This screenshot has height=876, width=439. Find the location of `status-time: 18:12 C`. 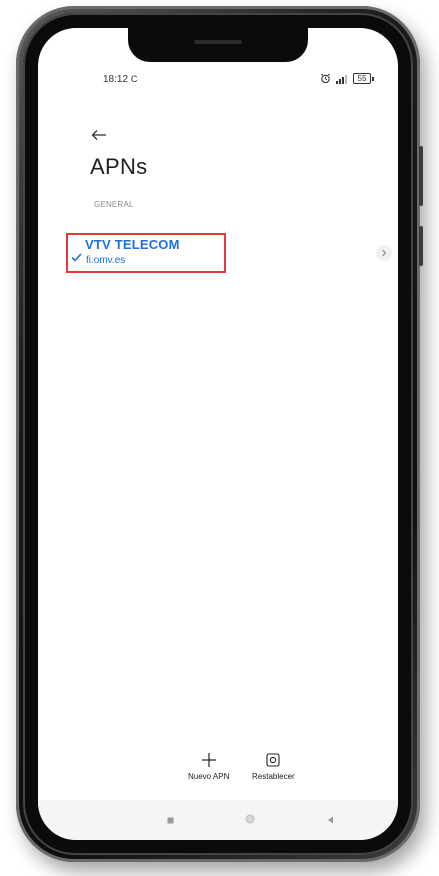

status-time: 18:12 C is located at coordinates (120, 79).